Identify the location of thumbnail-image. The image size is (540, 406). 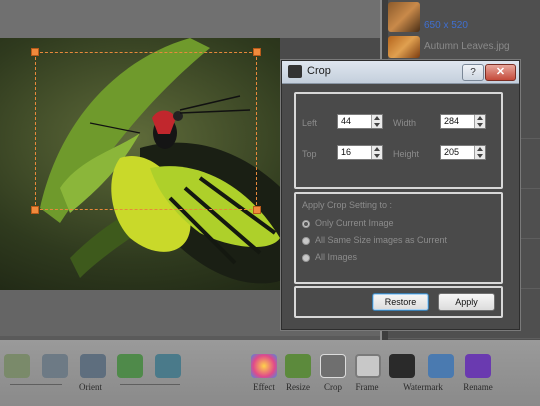
(404, 17).